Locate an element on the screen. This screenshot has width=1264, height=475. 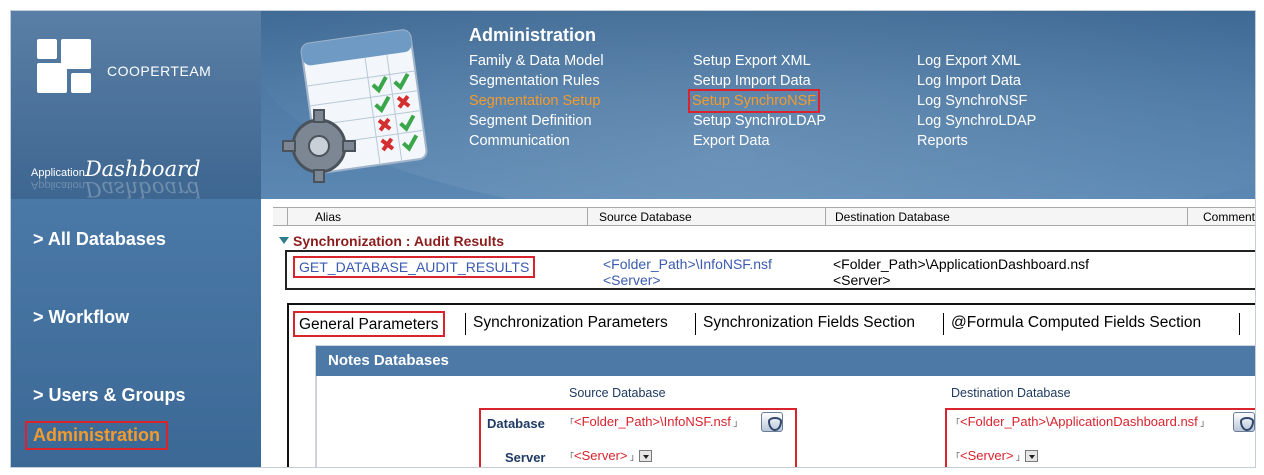
column-destination-database: Destination Database is located at coordinates (892, 217).